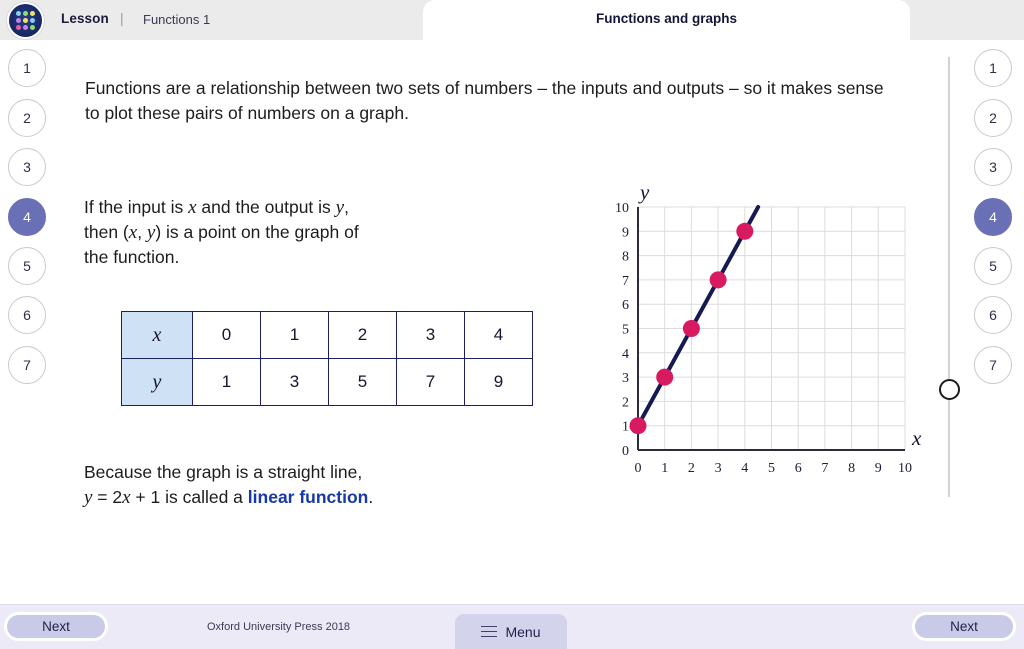  I want to click on table-cell: 5, so click(362, 382).